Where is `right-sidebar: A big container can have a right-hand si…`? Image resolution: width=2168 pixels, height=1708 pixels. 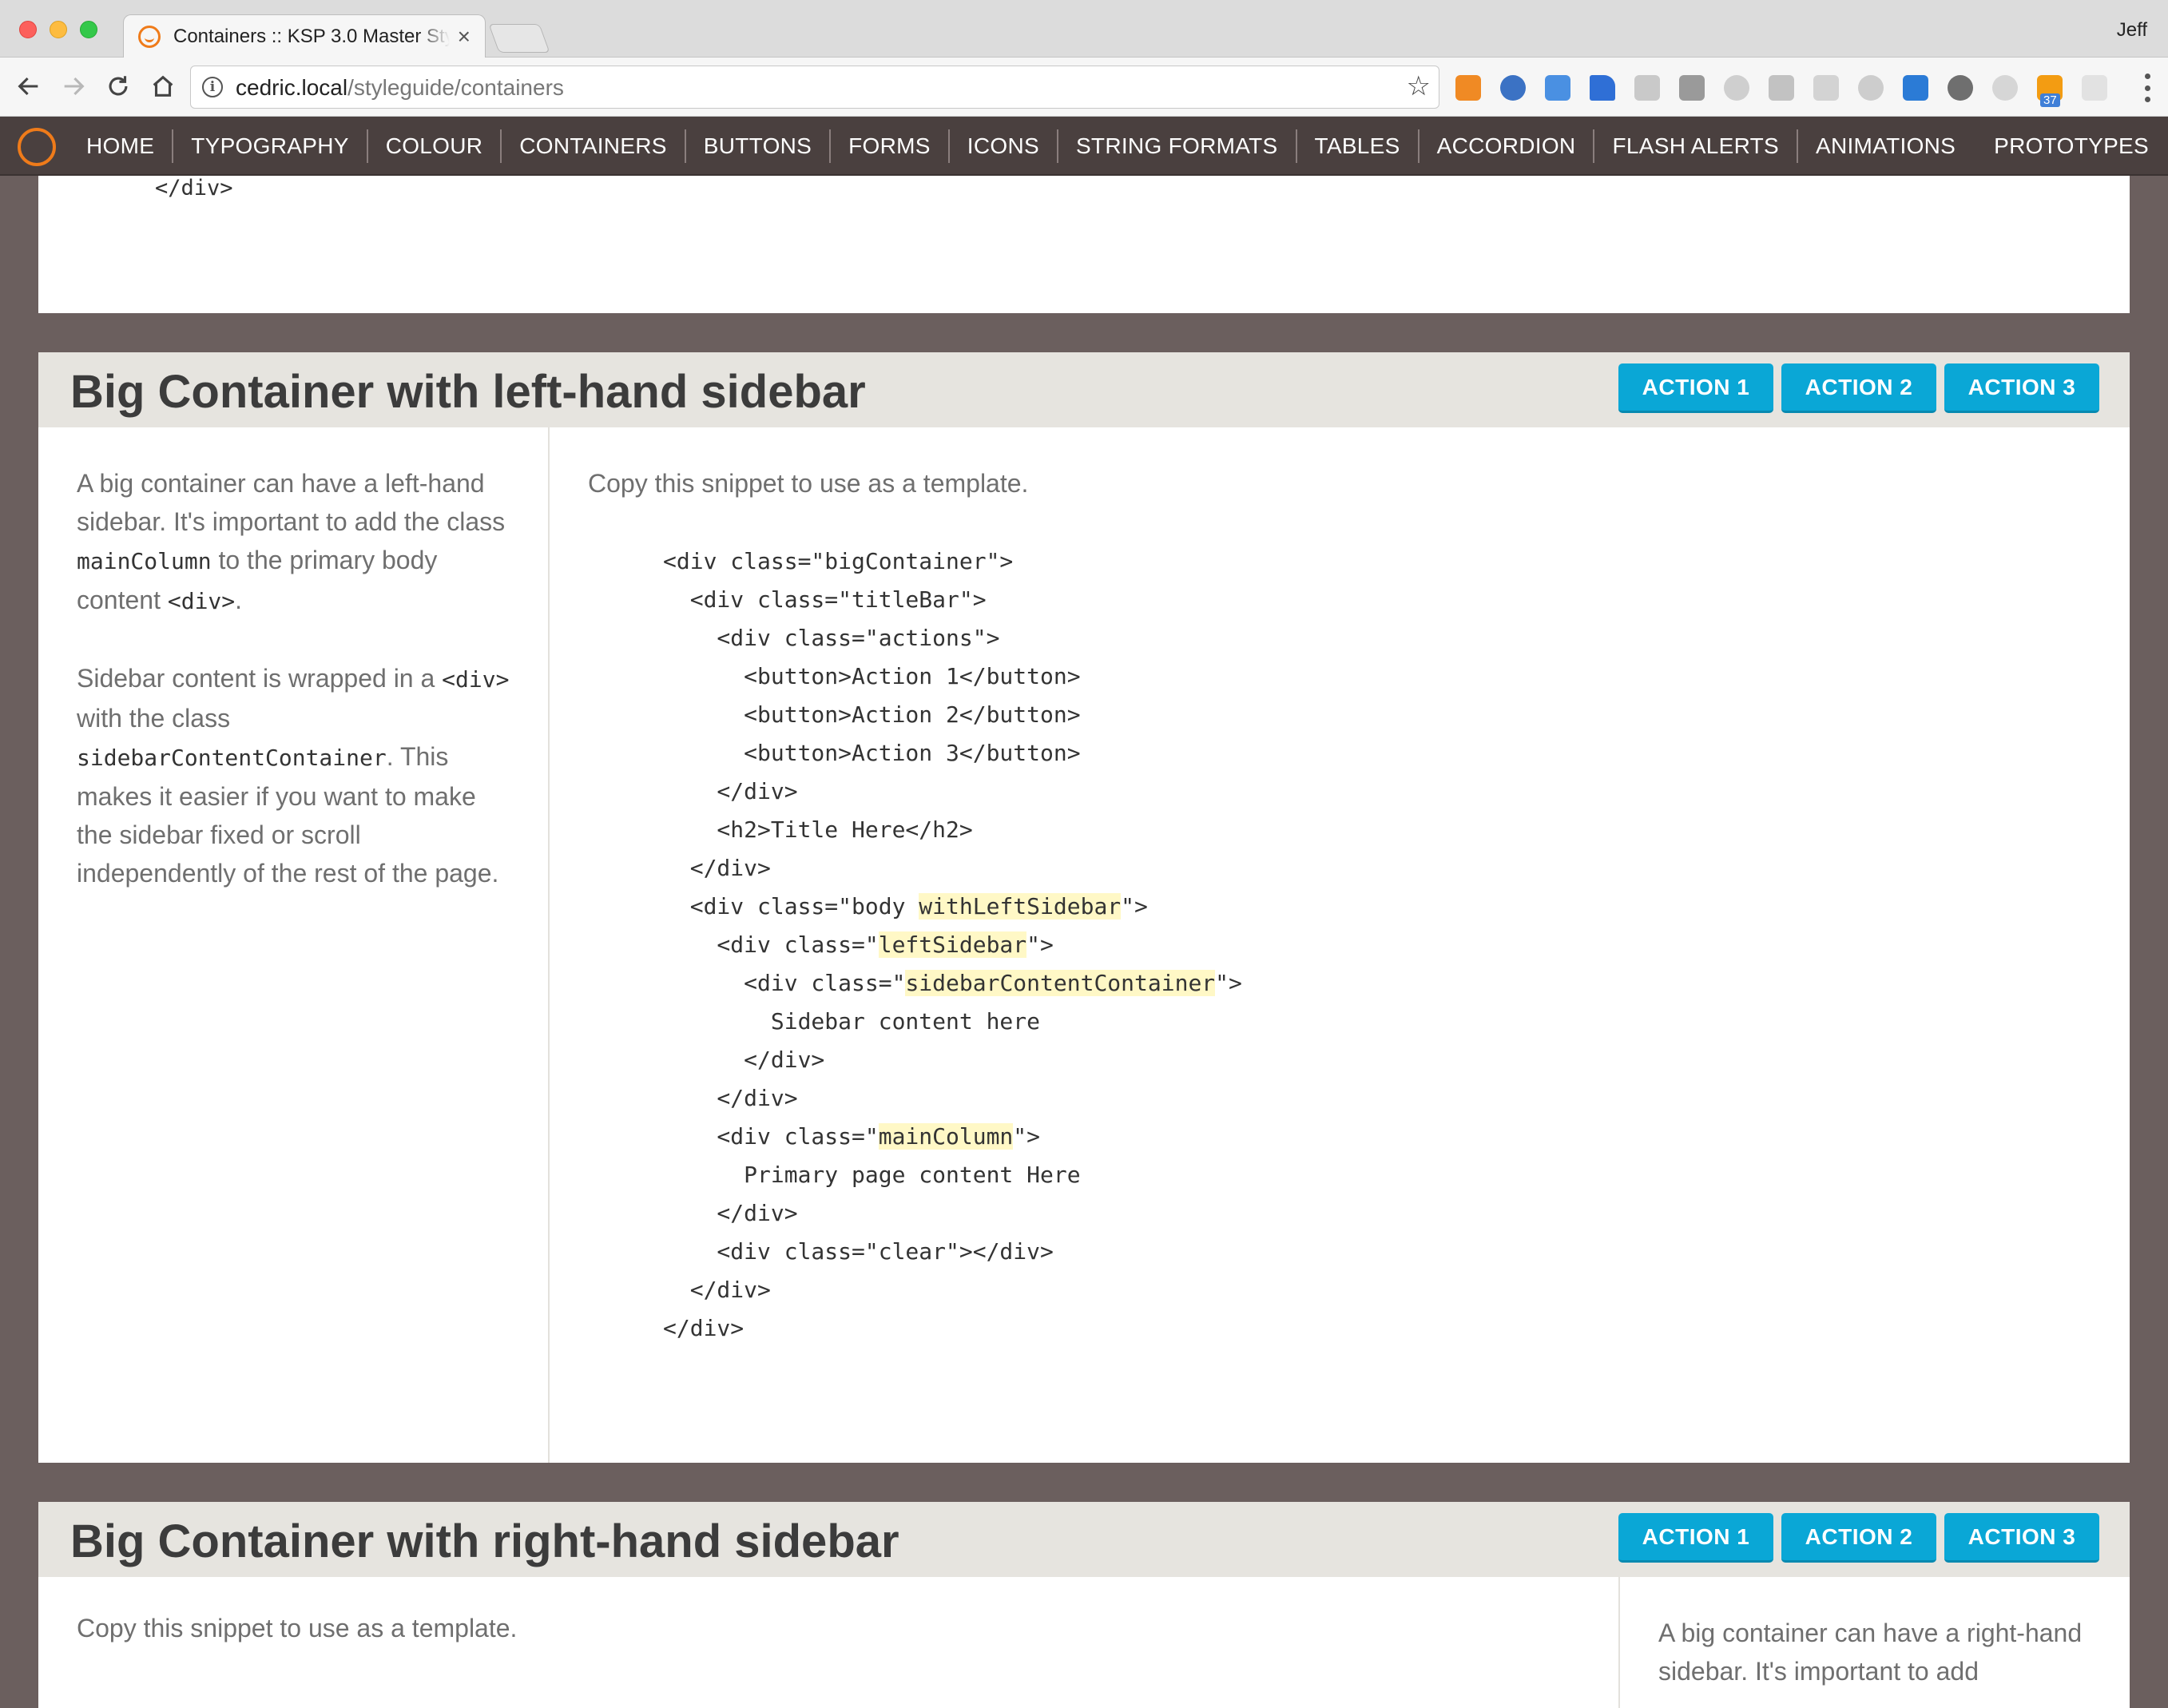
right-sidebar: A big container can have a right-hand si… is located at coordinates (1874, 1642).